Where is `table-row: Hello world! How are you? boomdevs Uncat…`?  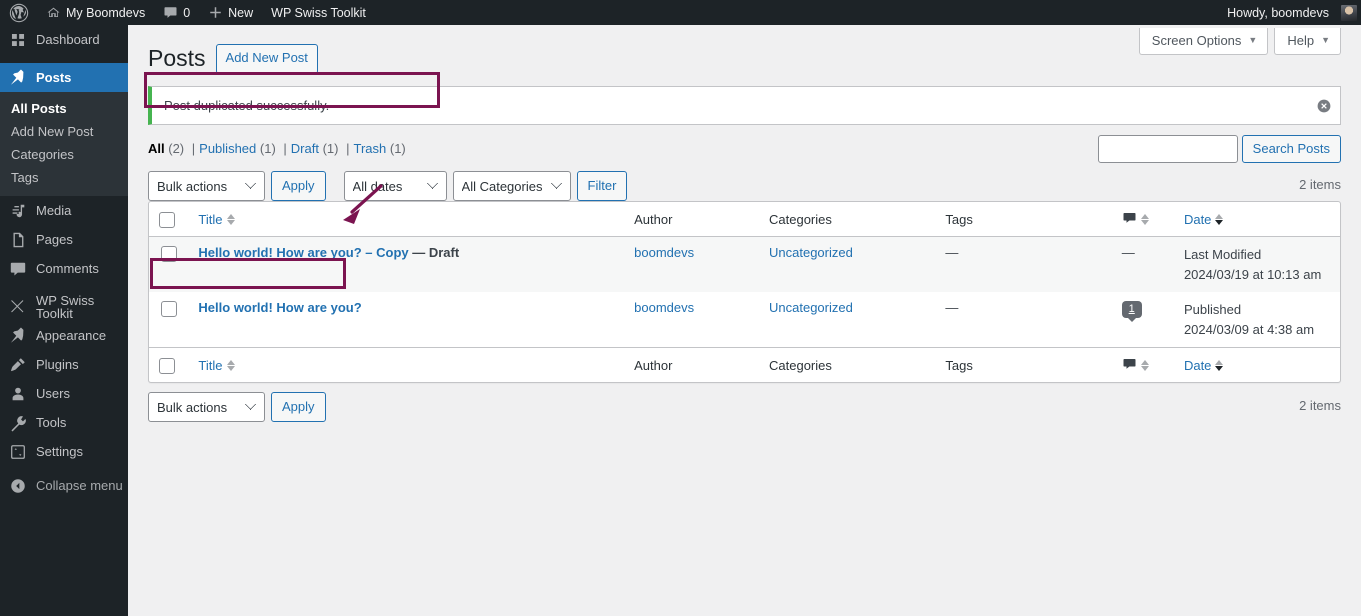
table-row: Hello world! How are you? boomdevs Uncat… is located at coordinates (744, 320).